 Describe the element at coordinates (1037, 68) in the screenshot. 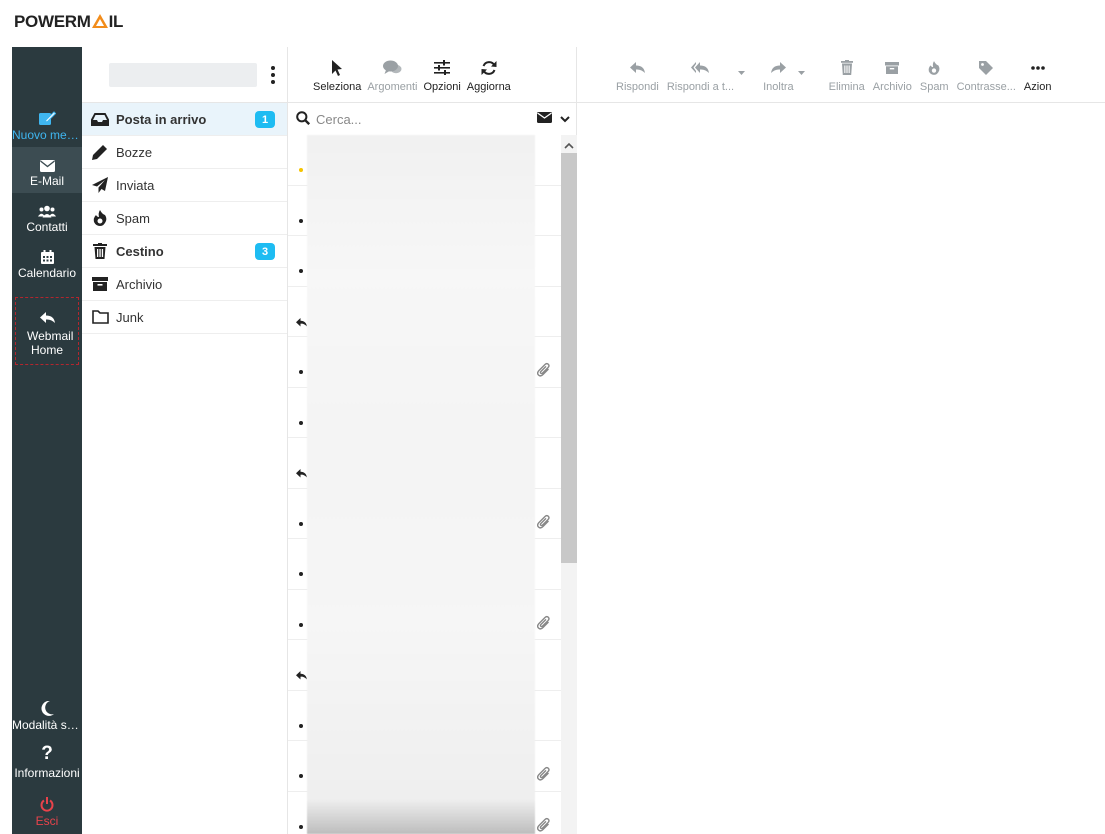

I see `ellipsis-icon` at that location.